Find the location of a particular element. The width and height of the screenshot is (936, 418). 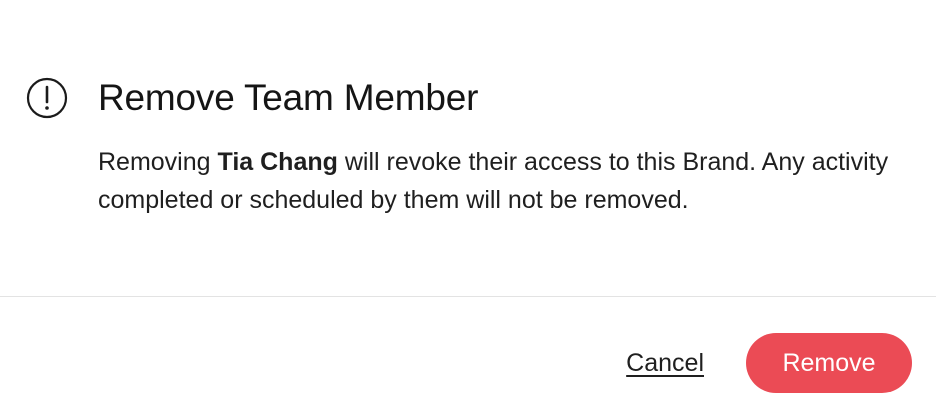

dialog-footer: Cancel Remove is located at coordinates (769, 363).